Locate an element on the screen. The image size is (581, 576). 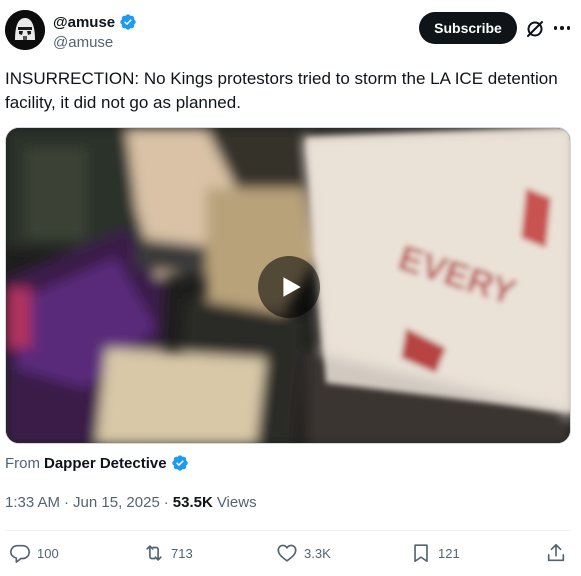
tweet-time: 1:33 AM is located at coordinates (32, 502).